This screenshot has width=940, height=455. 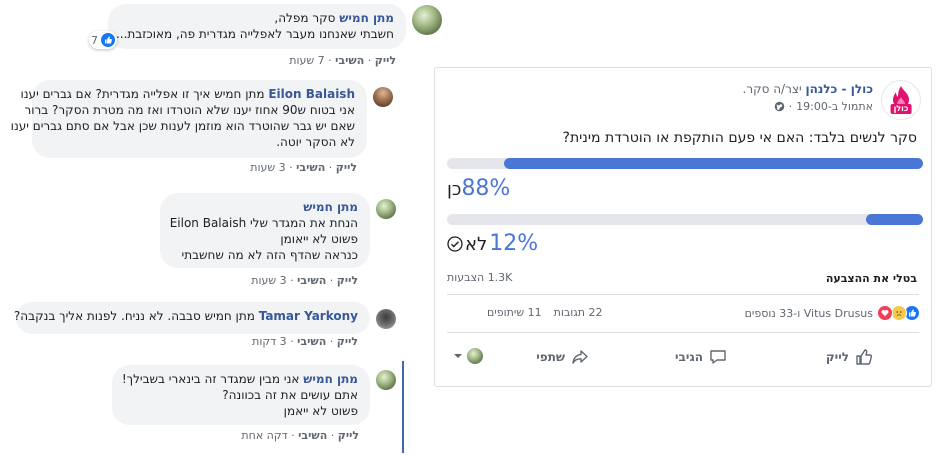 I want to click on comment-time: 3 דקות, so click(x=269, y=341).